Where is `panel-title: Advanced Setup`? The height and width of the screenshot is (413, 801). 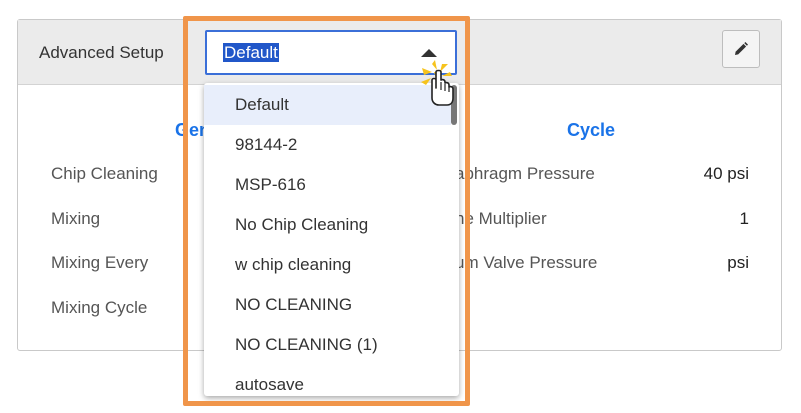
panel-title: Advanced Setup is located at coordinates (101, 52).